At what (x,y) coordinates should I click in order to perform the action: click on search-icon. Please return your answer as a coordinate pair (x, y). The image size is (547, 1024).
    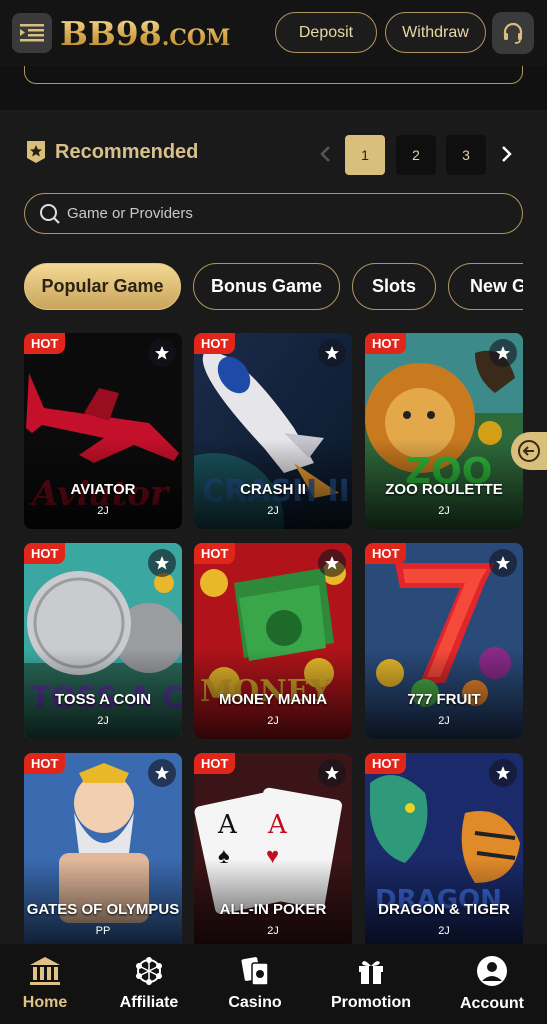
    Looking at the image, I should click on (50, 213).